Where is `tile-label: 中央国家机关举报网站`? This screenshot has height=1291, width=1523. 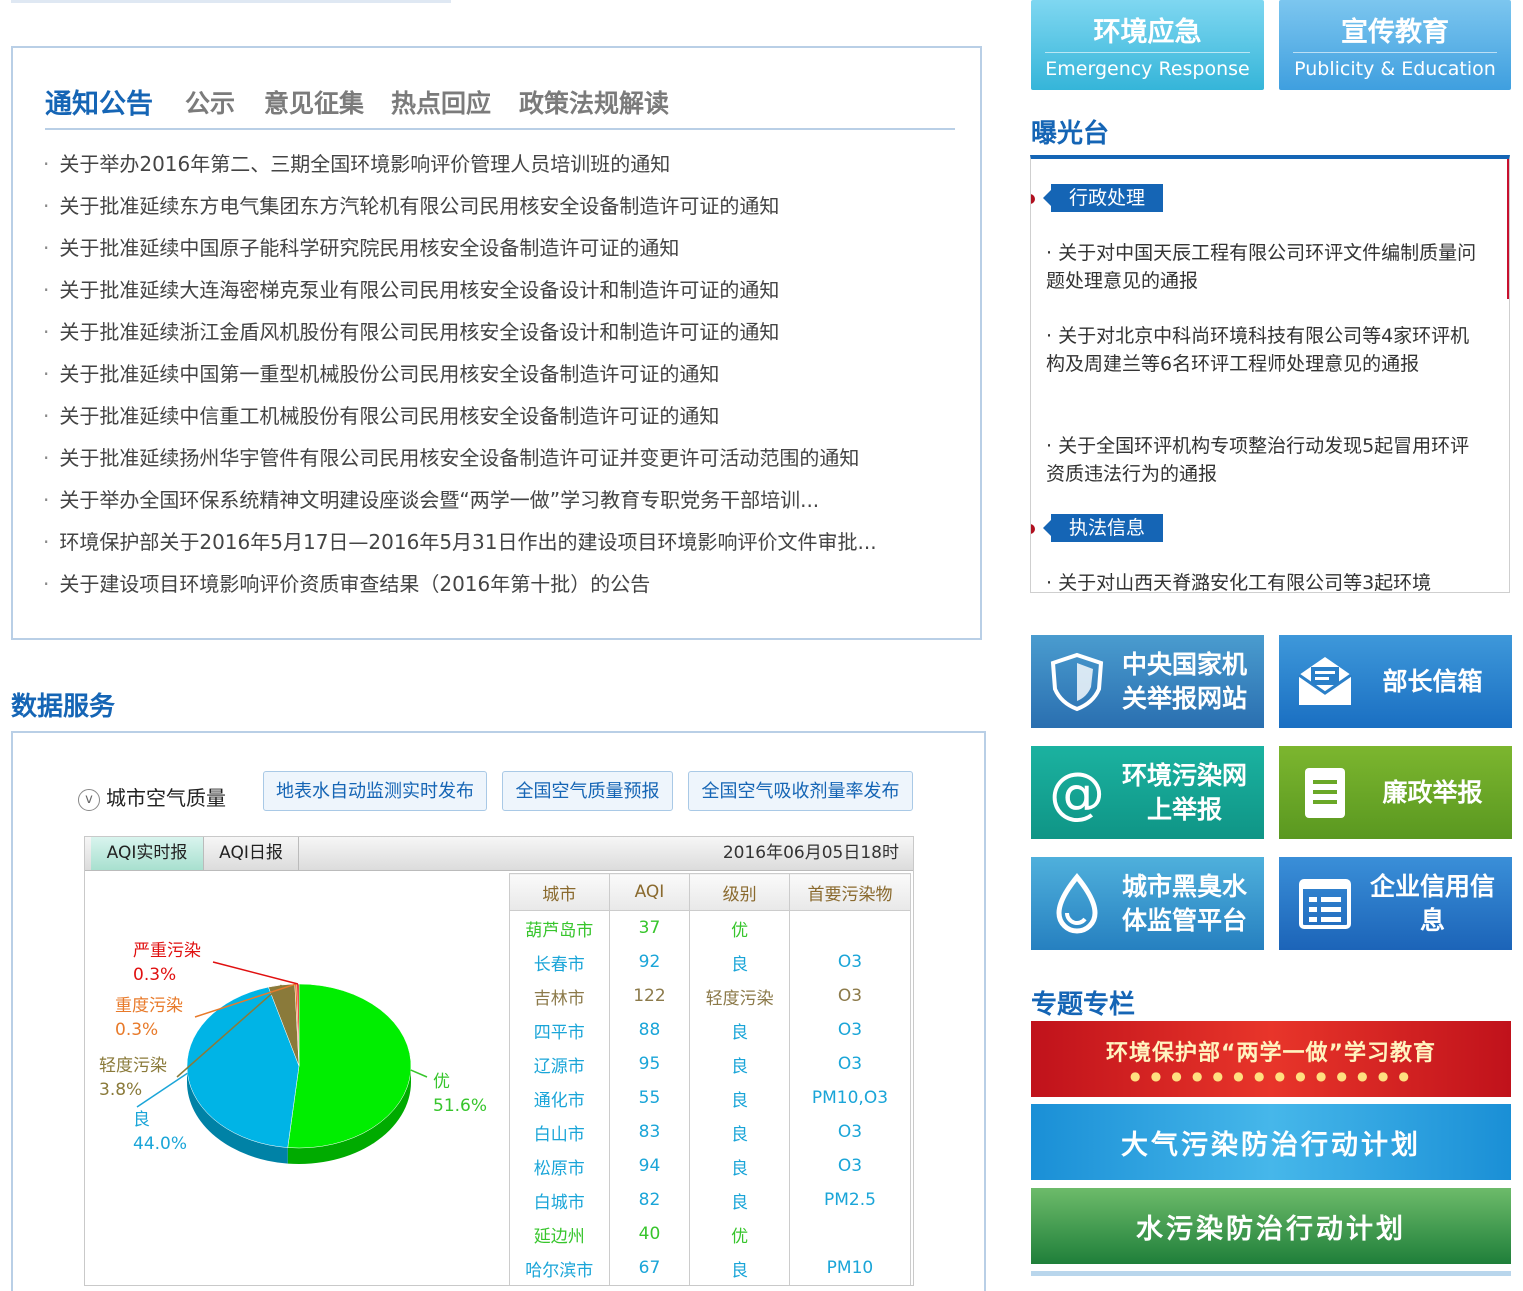
tile-label: 中央国家机关举报网站 is located at coordinates (1184, 681).